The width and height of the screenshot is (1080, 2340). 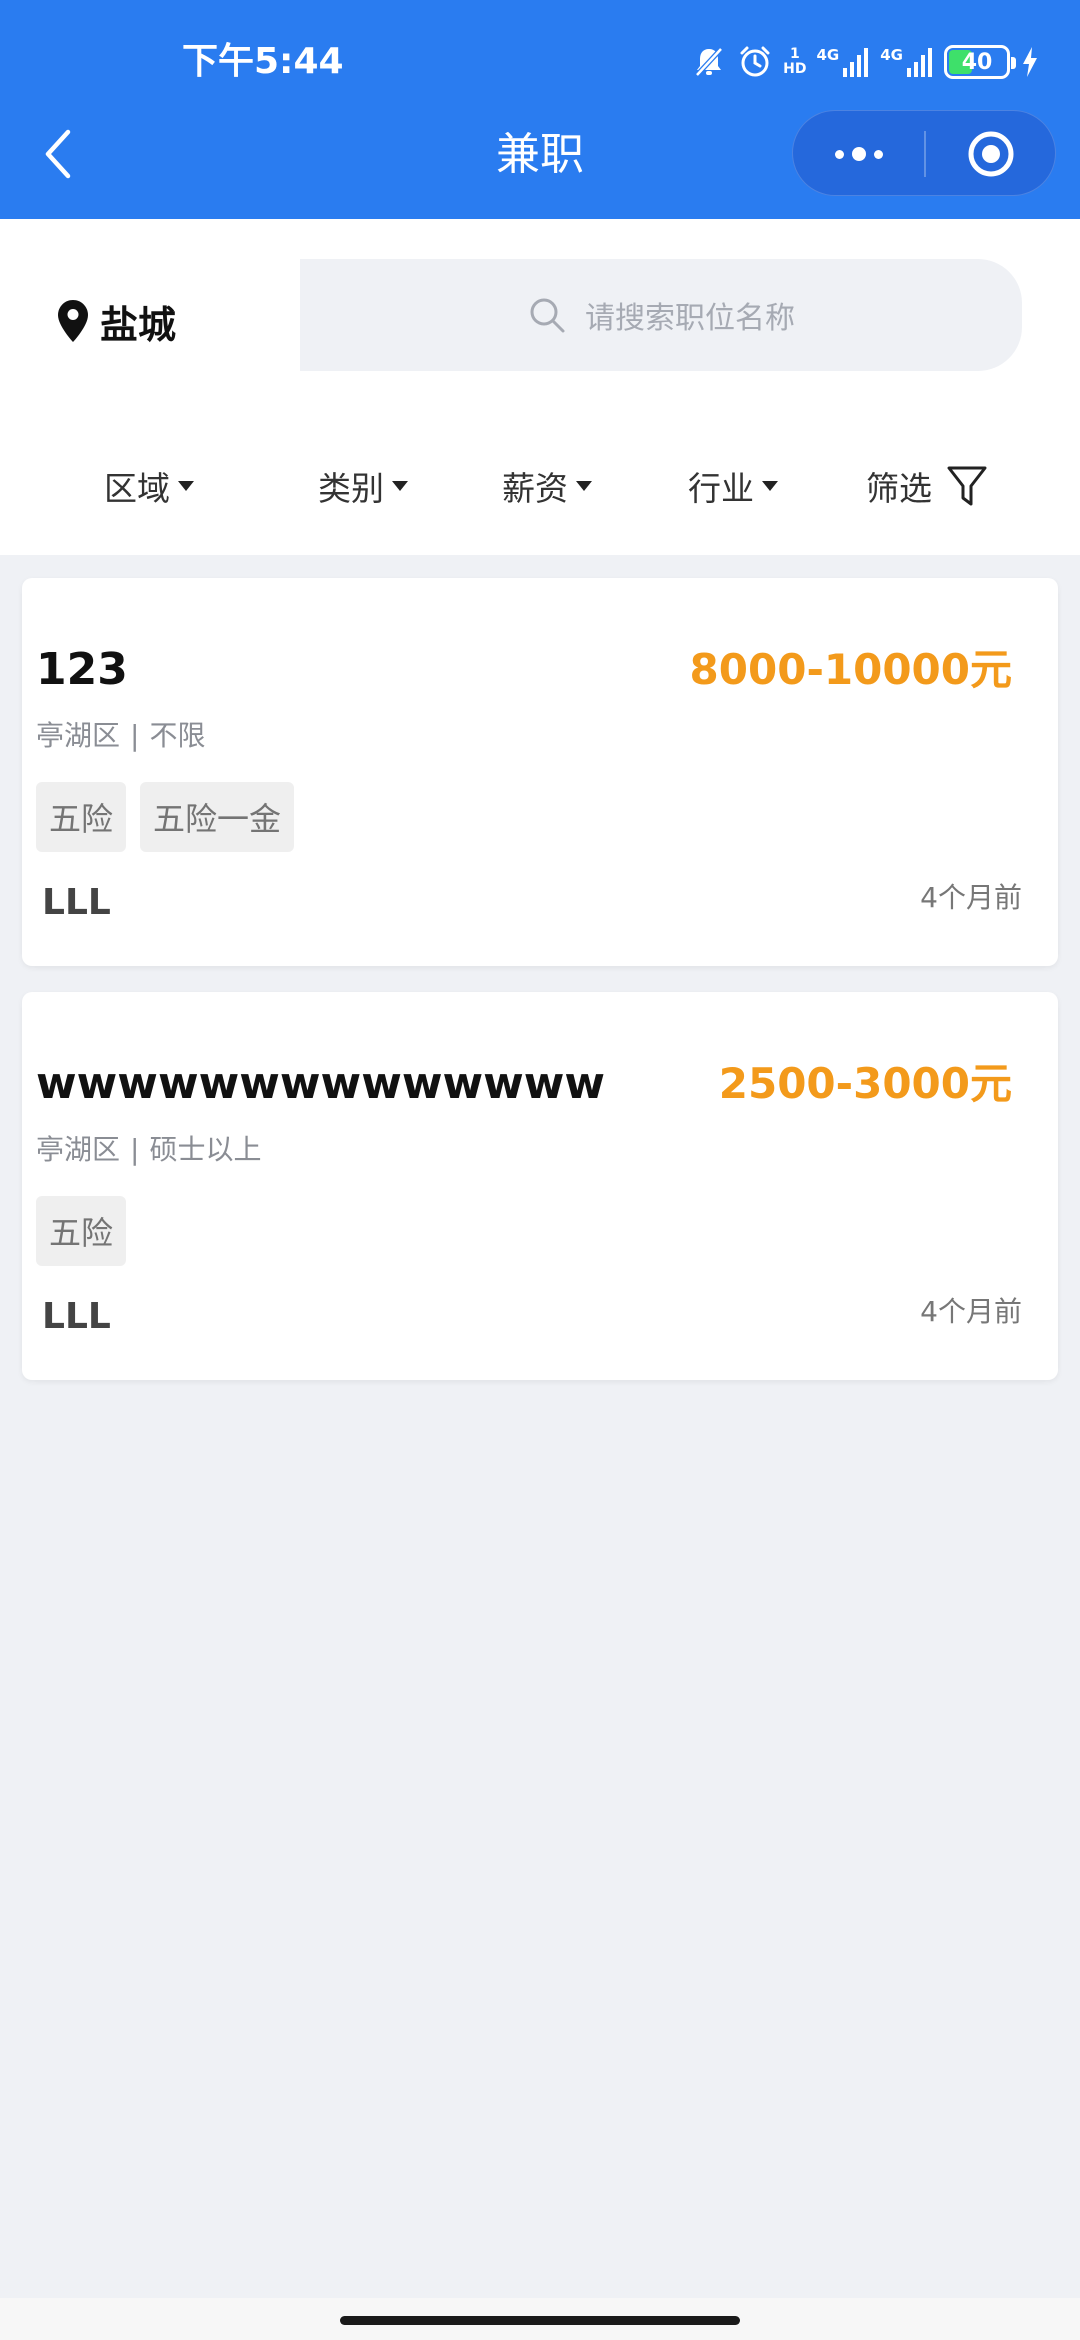 What do you see at coordinates (540, 387) in the screenshot?
I see `filter-panel: 盐城 请搜索职位名称 区域 类别 薪资 行业 筛选` at bounding box center [540, 387].